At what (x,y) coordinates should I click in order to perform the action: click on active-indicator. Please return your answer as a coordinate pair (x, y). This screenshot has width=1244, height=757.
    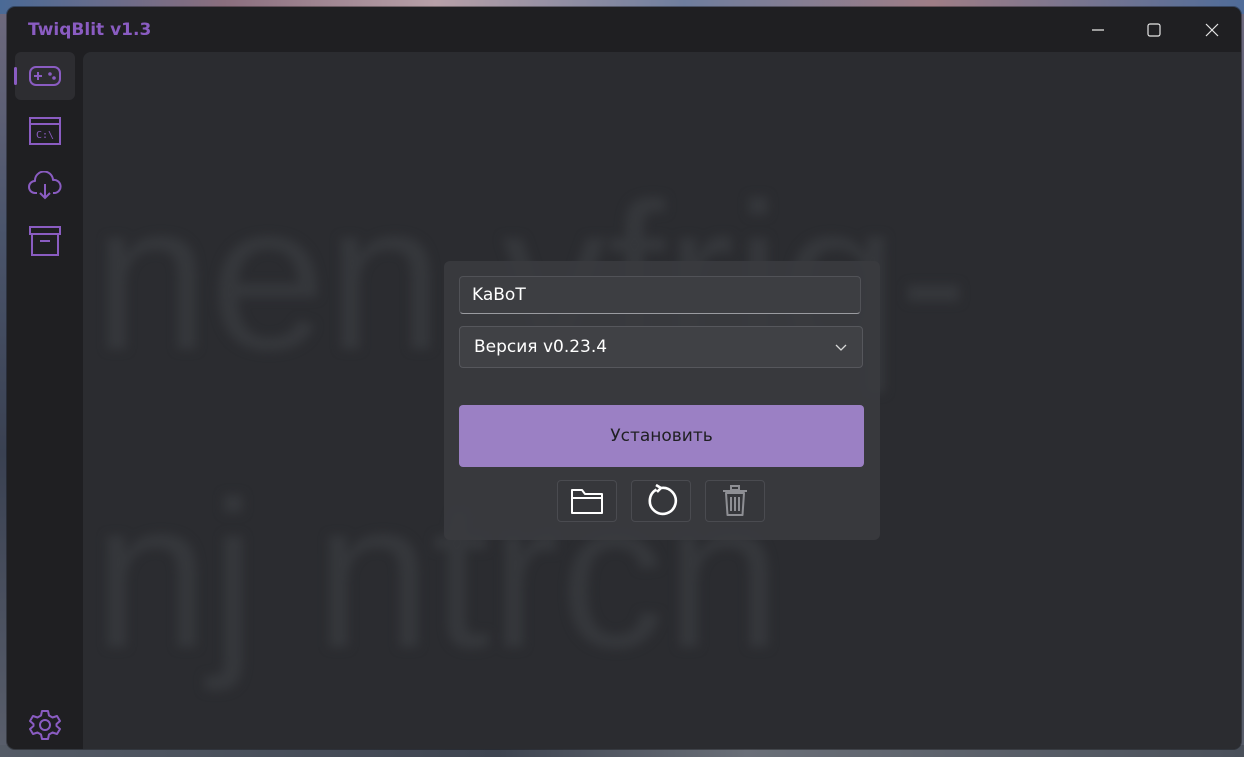
    Looking at the image, I should click on (15, 76).